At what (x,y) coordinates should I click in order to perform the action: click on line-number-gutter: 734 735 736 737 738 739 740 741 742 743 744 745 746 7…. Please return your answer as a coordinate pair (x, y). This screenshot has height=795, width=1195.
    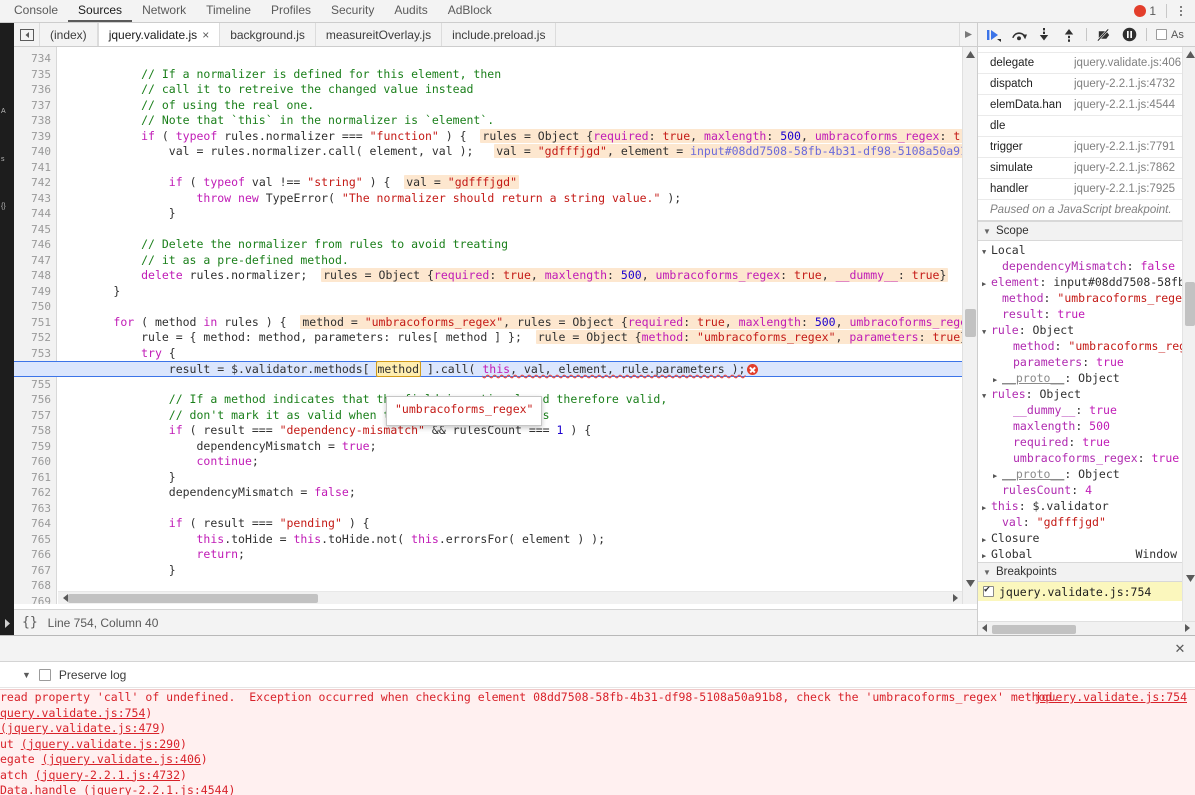
    Looking at the image, I should click on (35, 325).